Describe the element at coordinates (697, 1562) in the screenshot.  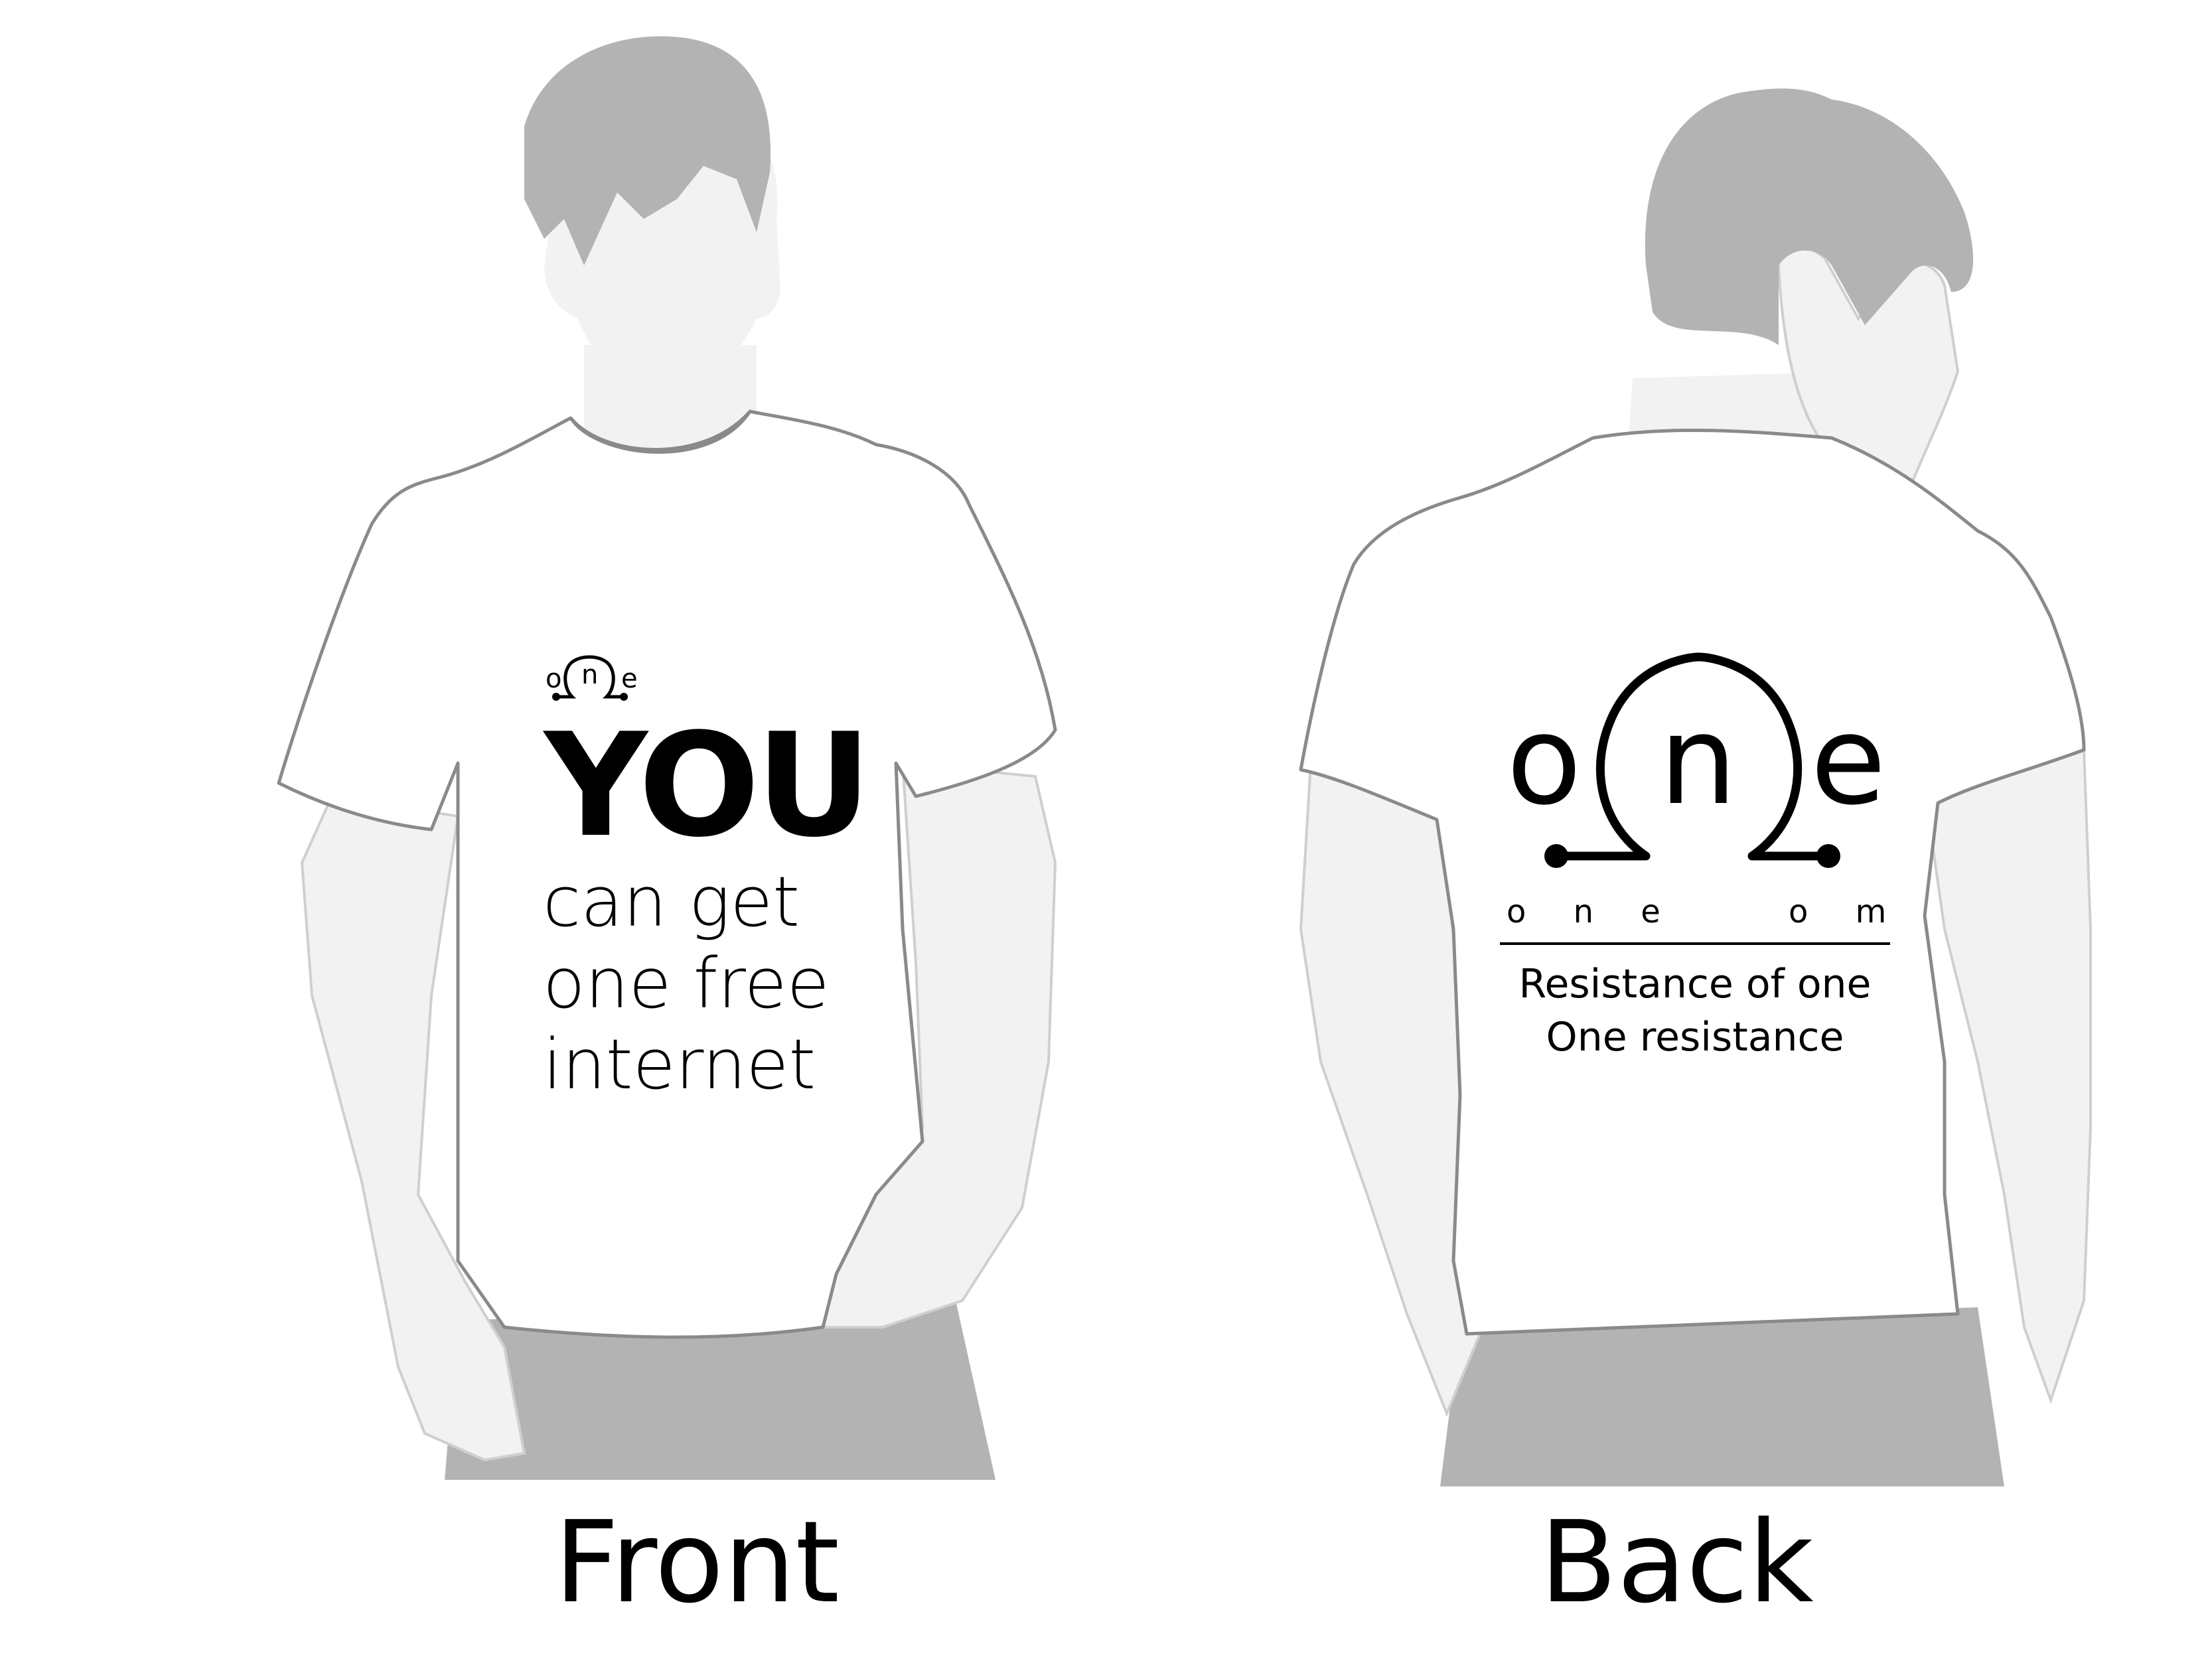
I see `front-caption: Front` at that location.